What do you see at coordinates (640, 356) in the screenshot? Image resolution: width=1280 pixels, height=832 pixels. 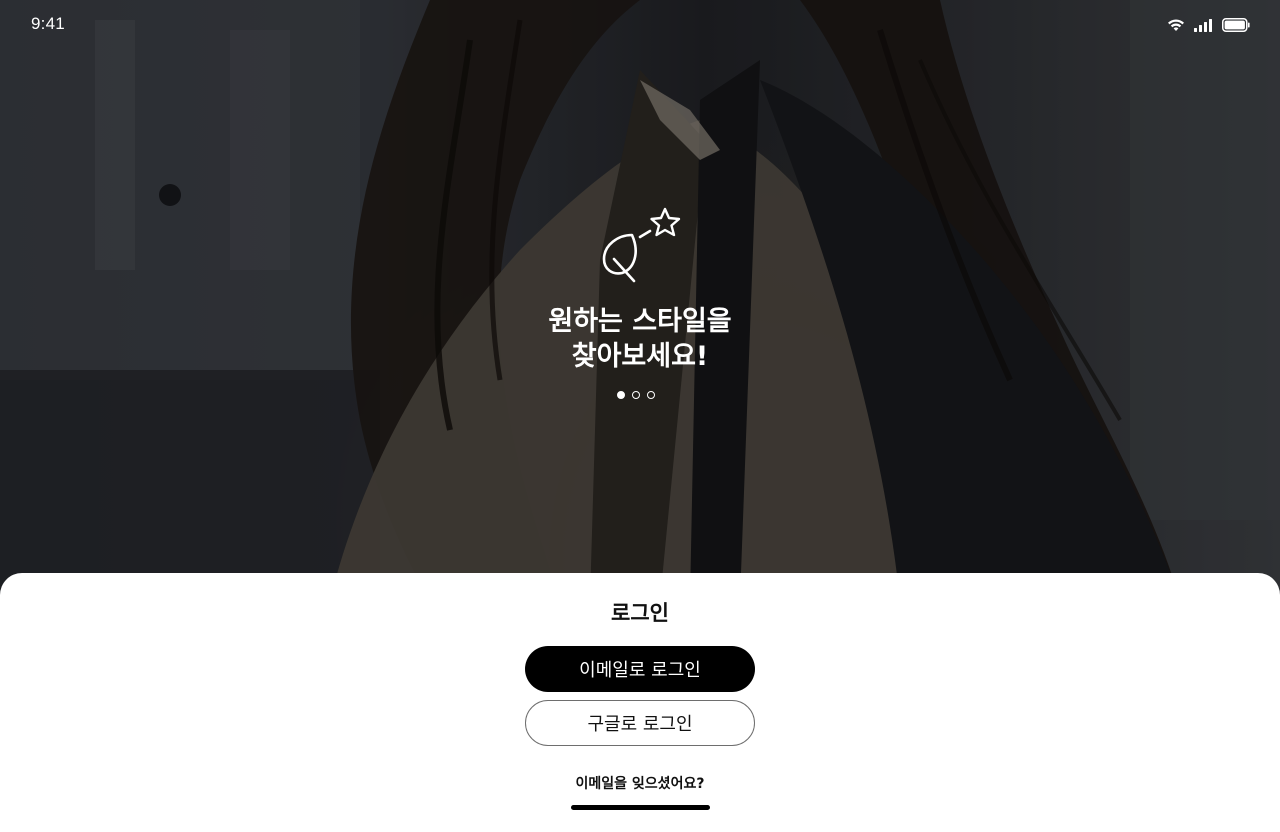 I see `hero-title-line-2: 찾아보세요!` at bounding box center [640, 356].